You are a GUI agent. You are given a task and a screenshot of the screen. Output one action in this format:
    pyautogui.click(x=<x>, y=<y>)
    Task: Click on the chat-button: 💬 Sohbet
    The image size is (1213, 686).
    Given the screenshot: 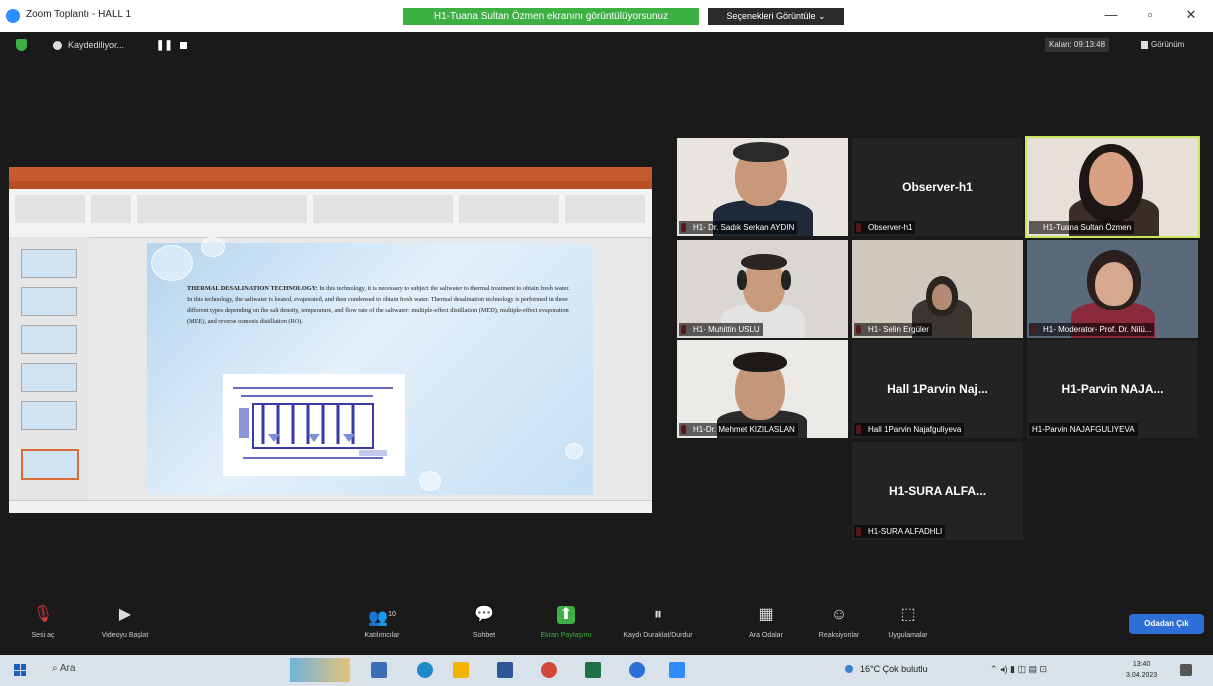 What is the action you would take?
    pyautogui.click(x=484, y=622)
    